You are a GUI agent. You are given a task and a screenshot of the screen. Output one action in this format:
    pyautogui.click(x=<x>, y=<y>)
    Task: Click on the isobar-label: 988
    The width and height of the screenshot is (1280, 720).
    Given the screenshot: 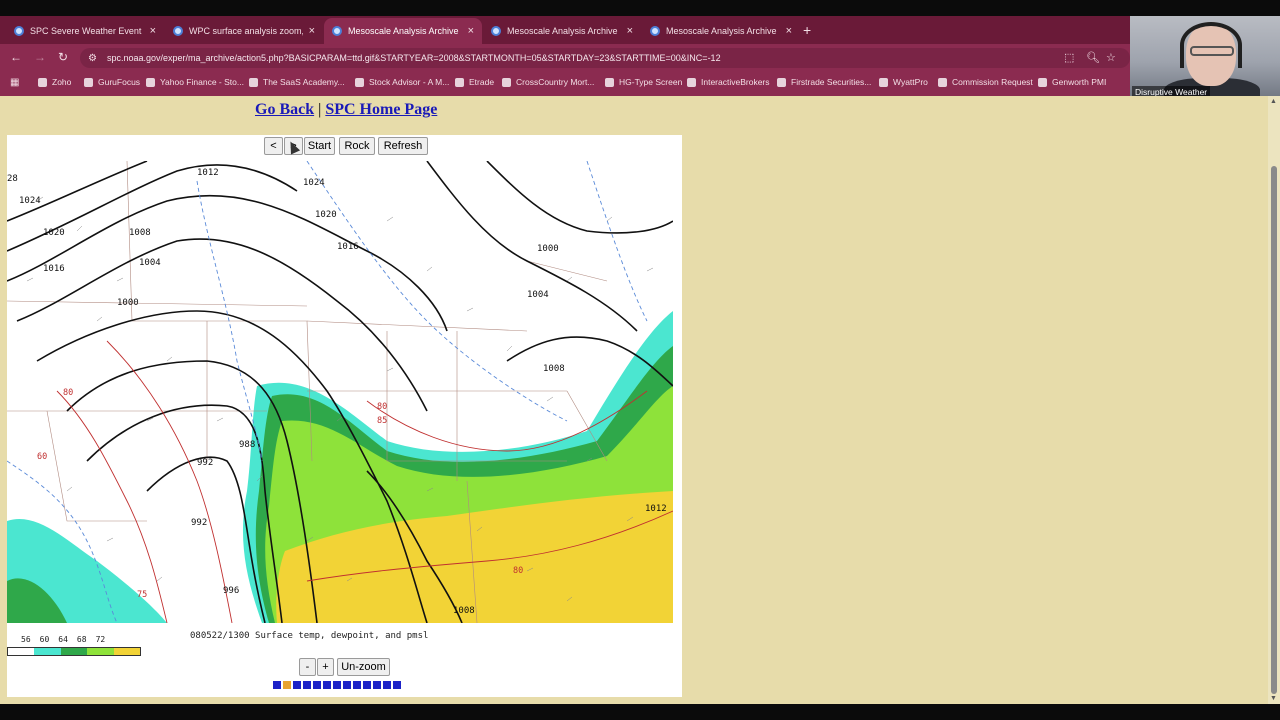 What is the action you would take?
    pyautogui.click(x=247, y=445)
    